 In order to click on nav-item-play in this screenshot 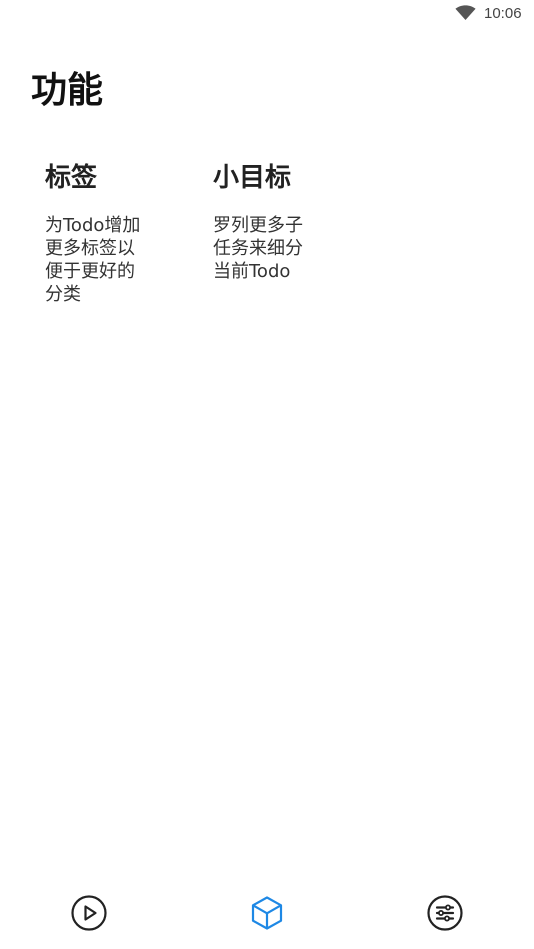, I will do `click(89, 913)`.